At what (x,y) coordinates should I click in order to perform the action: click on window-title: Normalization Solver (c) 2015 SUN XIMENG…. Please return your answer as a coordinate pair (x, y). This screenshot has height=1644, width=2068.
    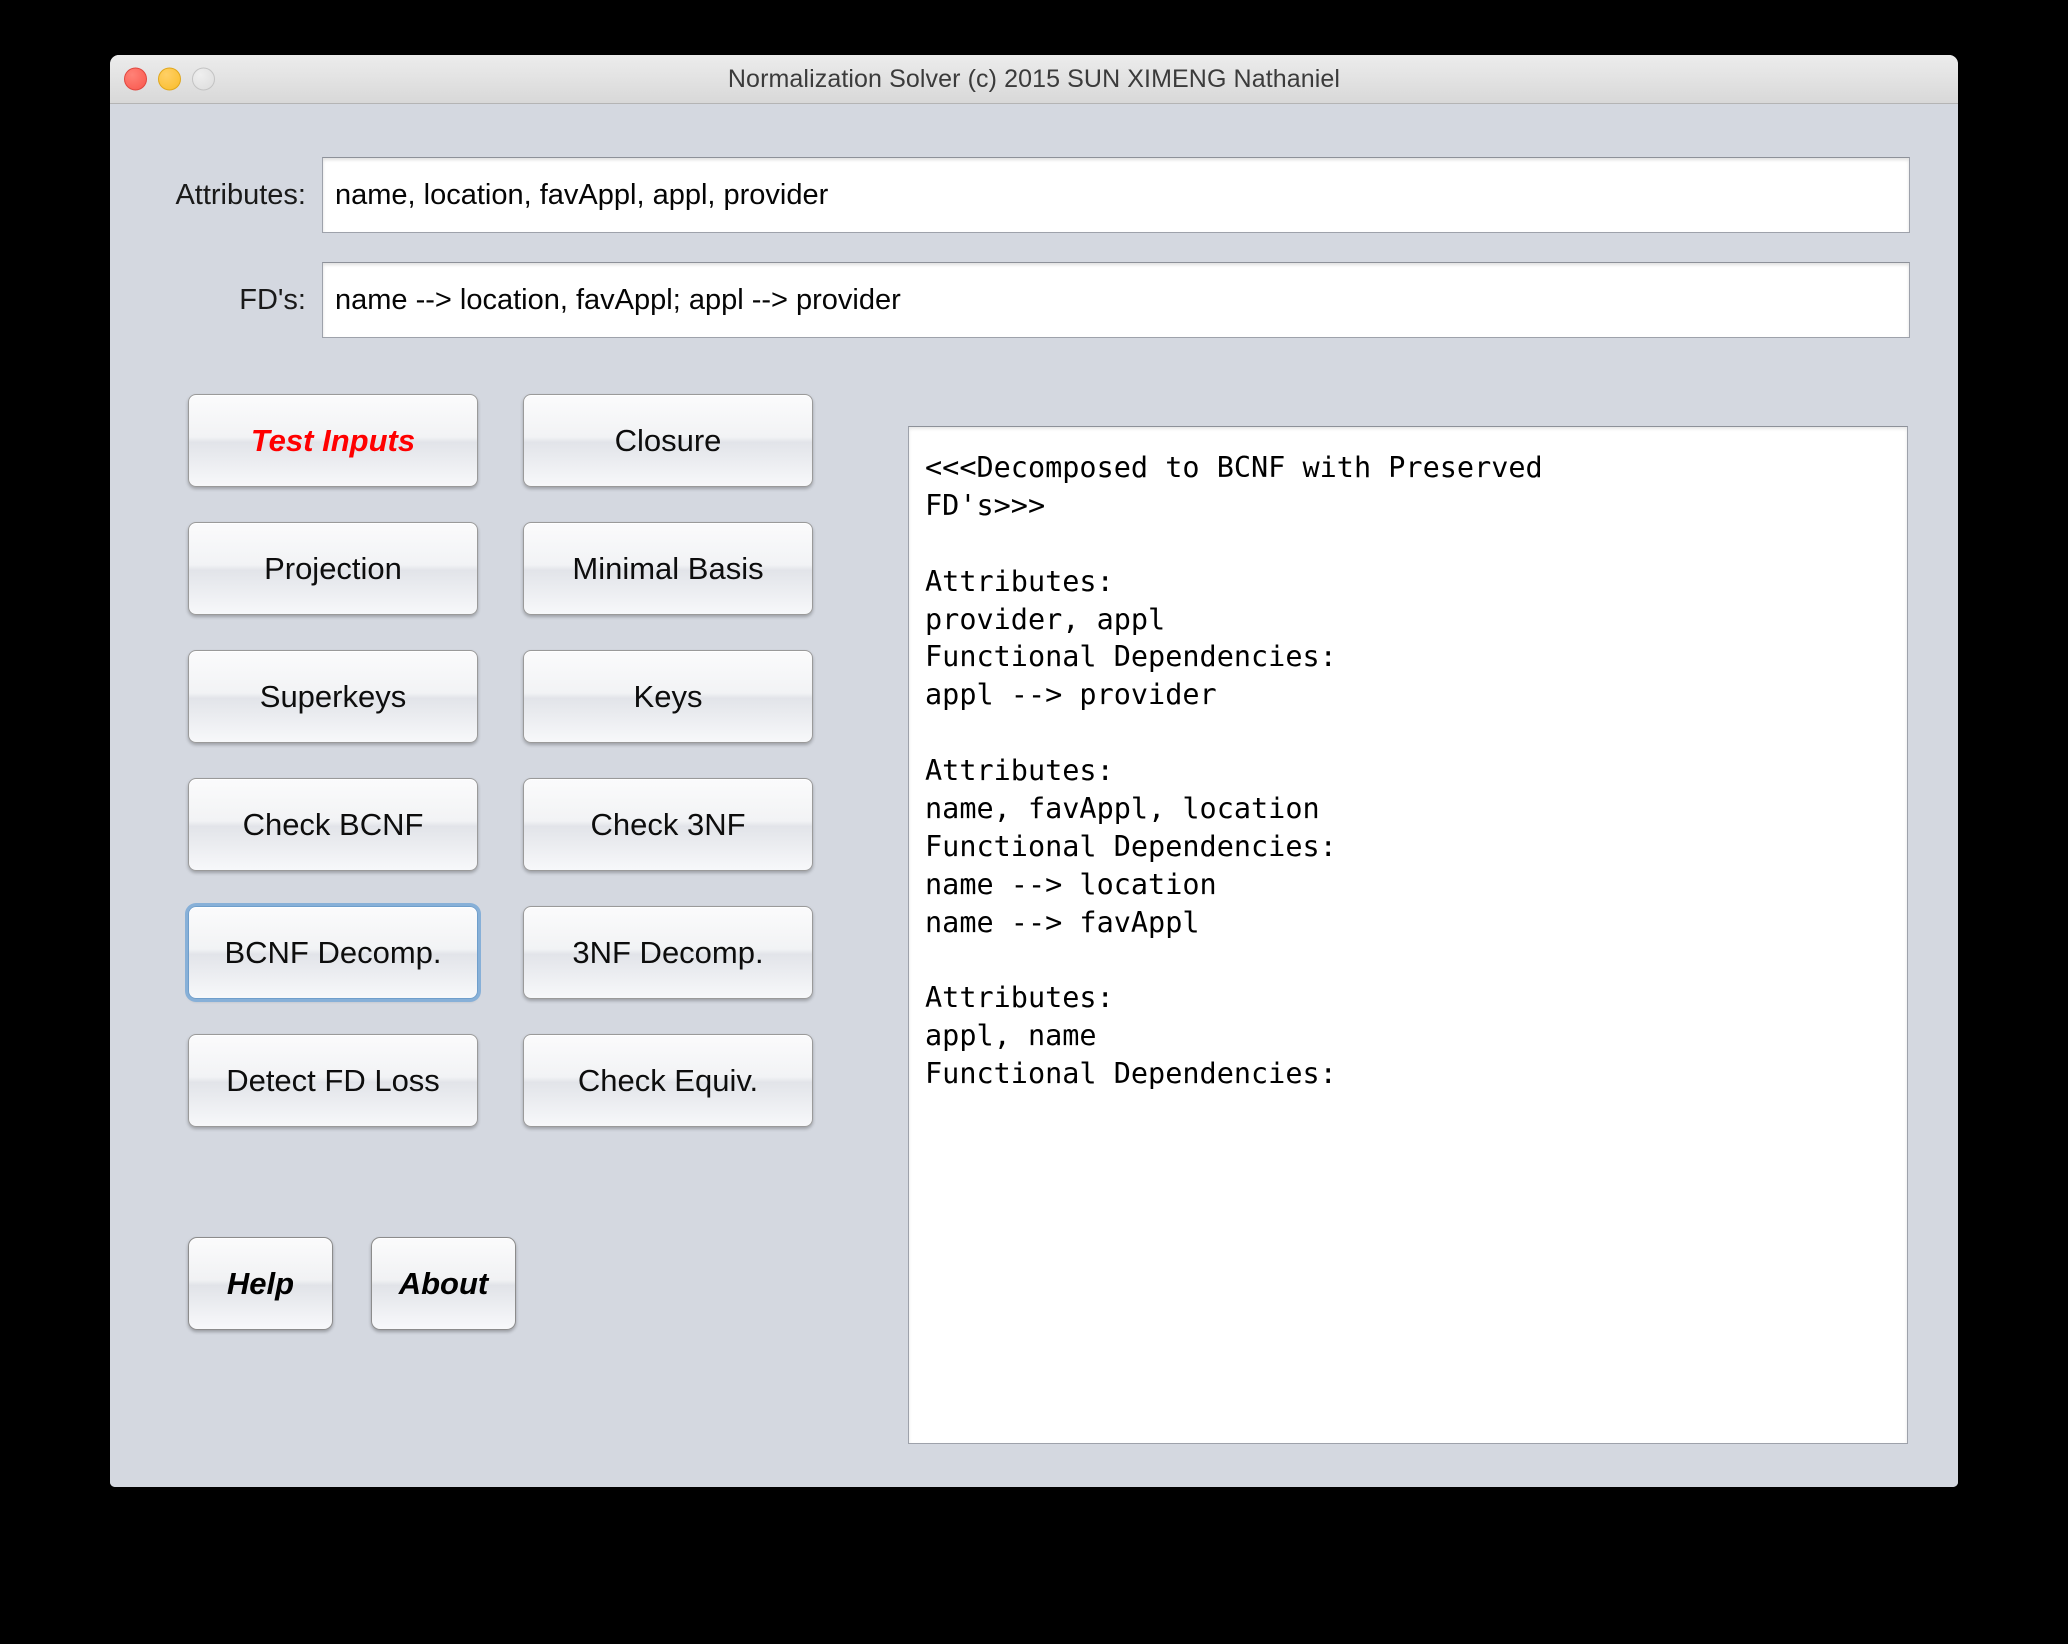
    Looking at the image, I should click on (1034, 79).